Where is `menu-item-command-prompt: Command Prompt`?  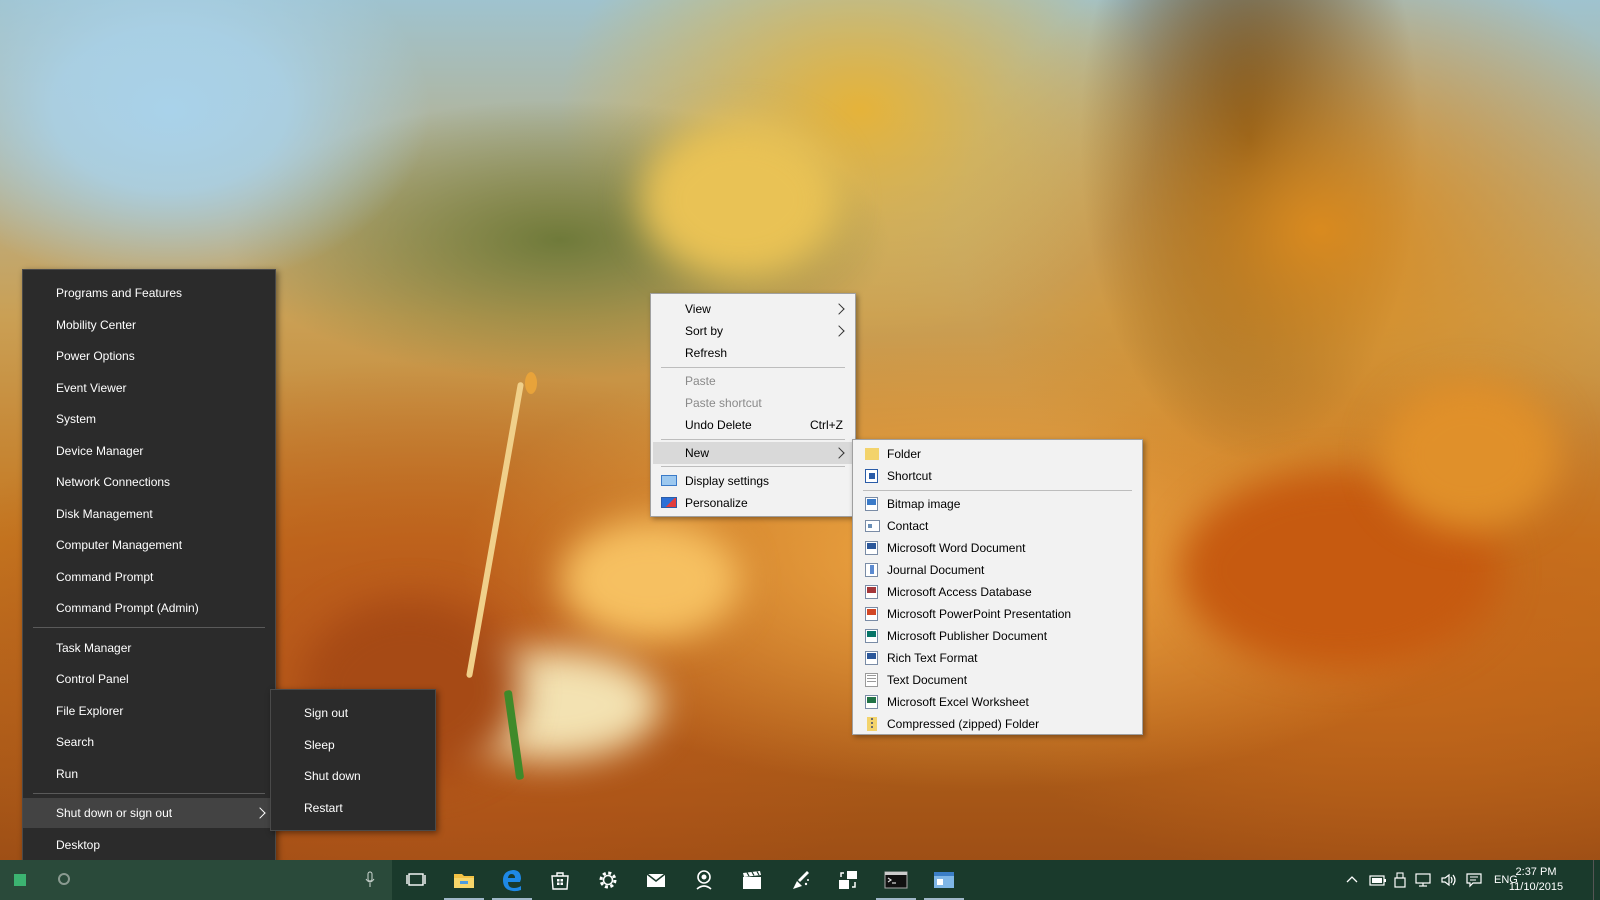 menu-item-command-prompt: Command Prompt is located at coordinates (149, 577).